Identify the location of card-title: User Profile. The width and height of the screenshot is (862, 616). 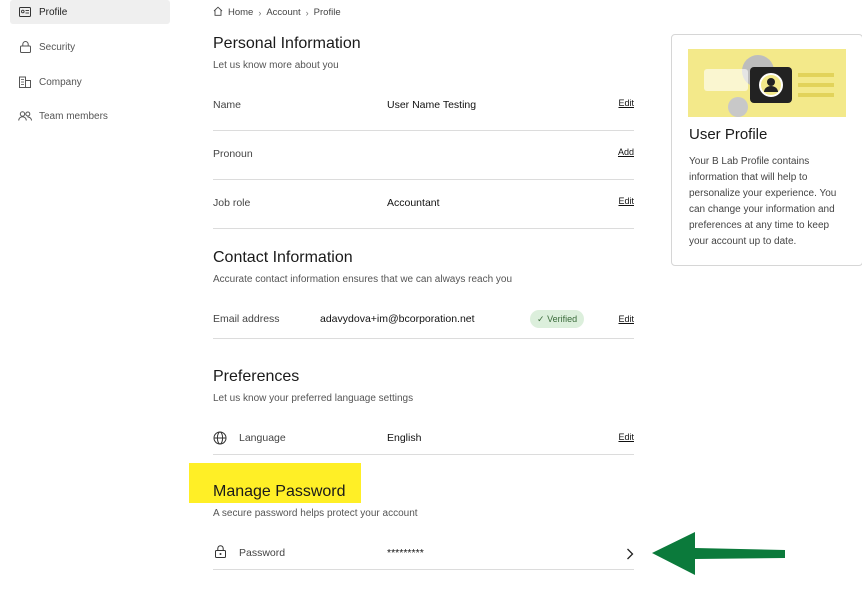
(728, 134).